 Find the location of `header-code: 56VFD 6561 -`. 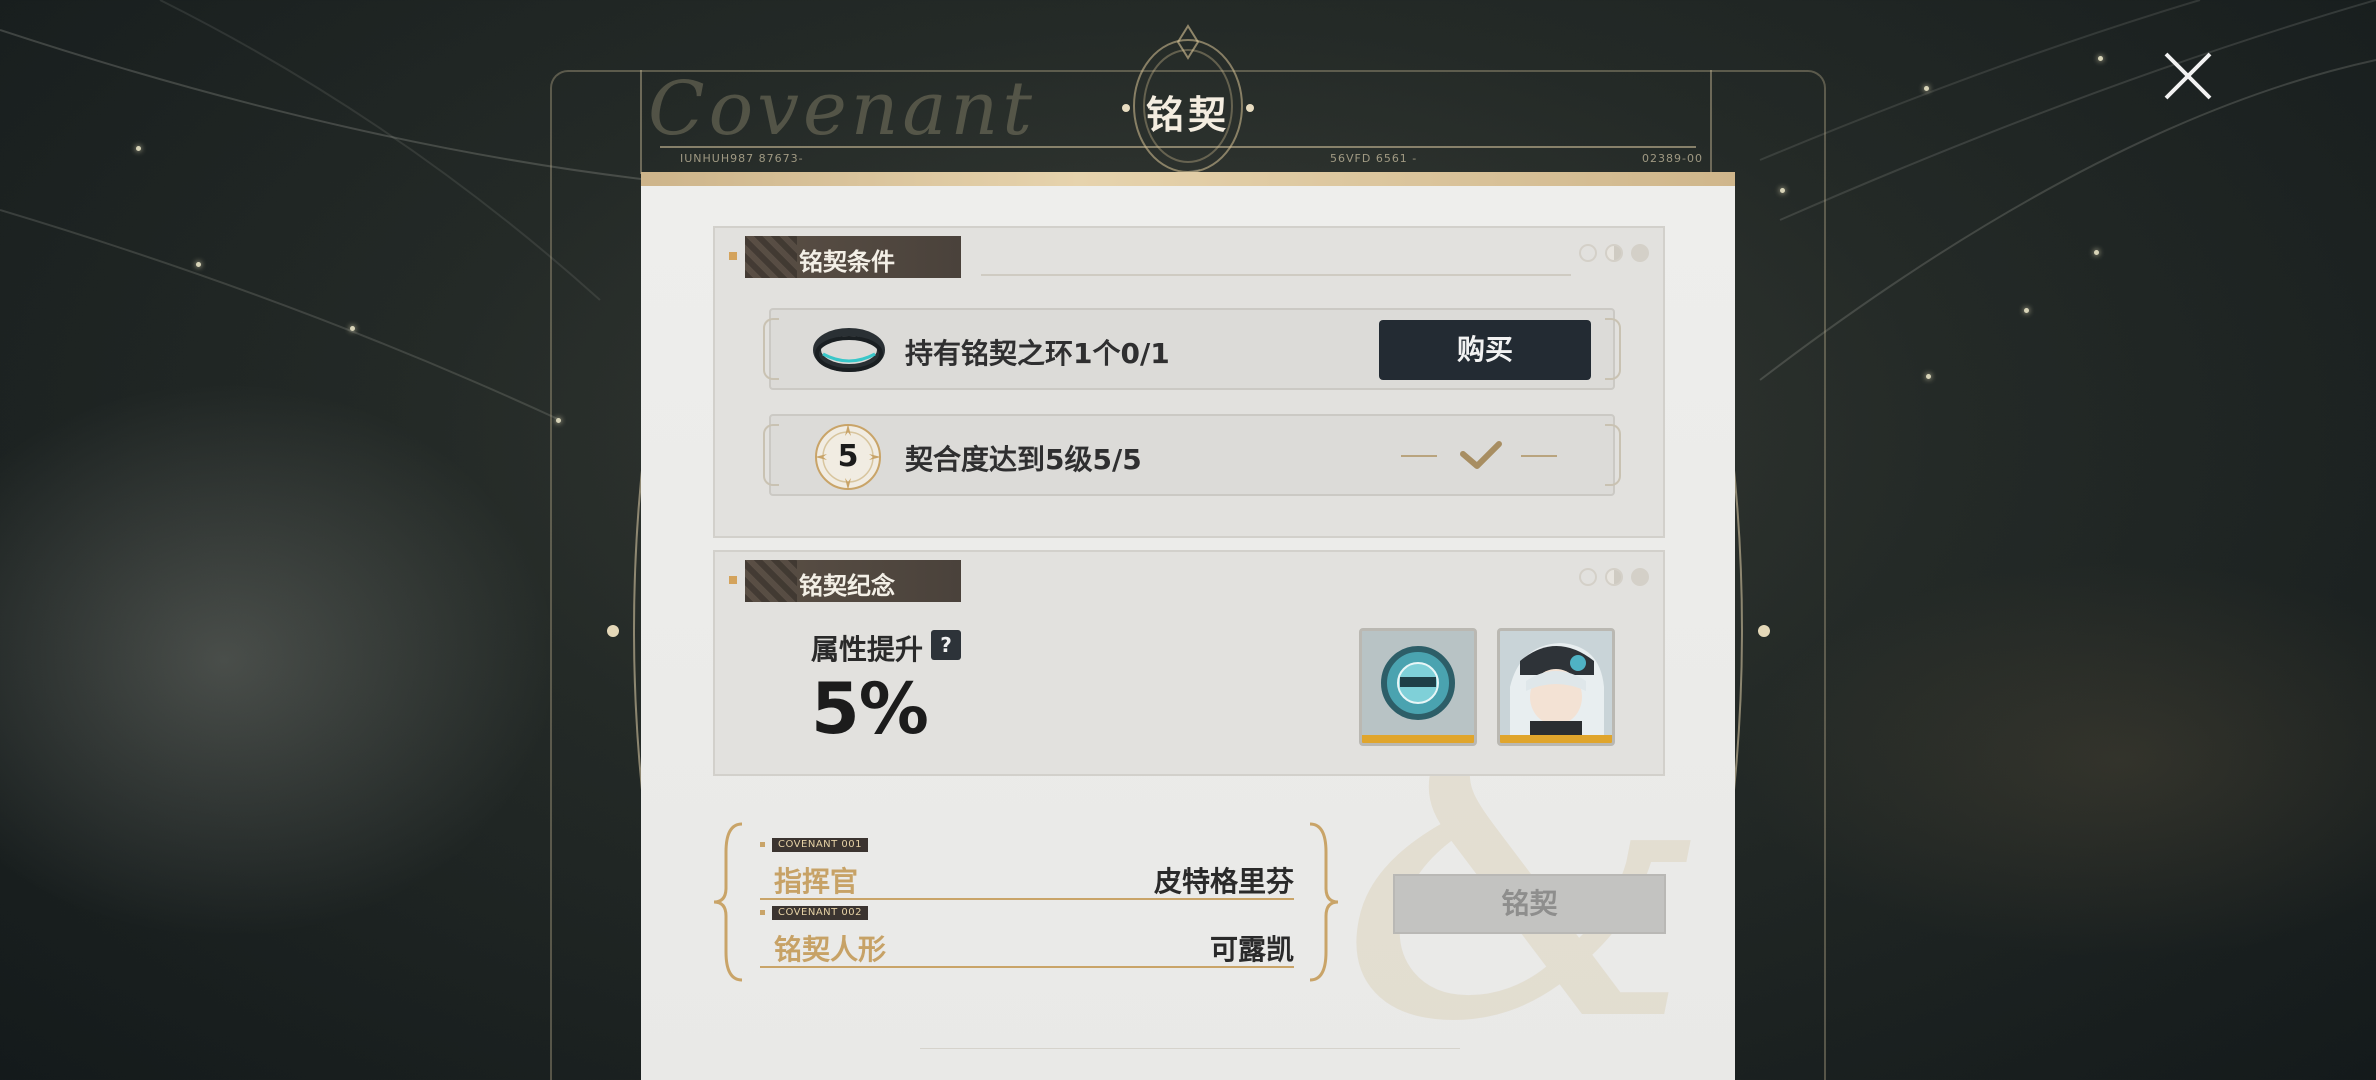

header-code: 56VFD 6561 - is located at coordinates (1374, 158).